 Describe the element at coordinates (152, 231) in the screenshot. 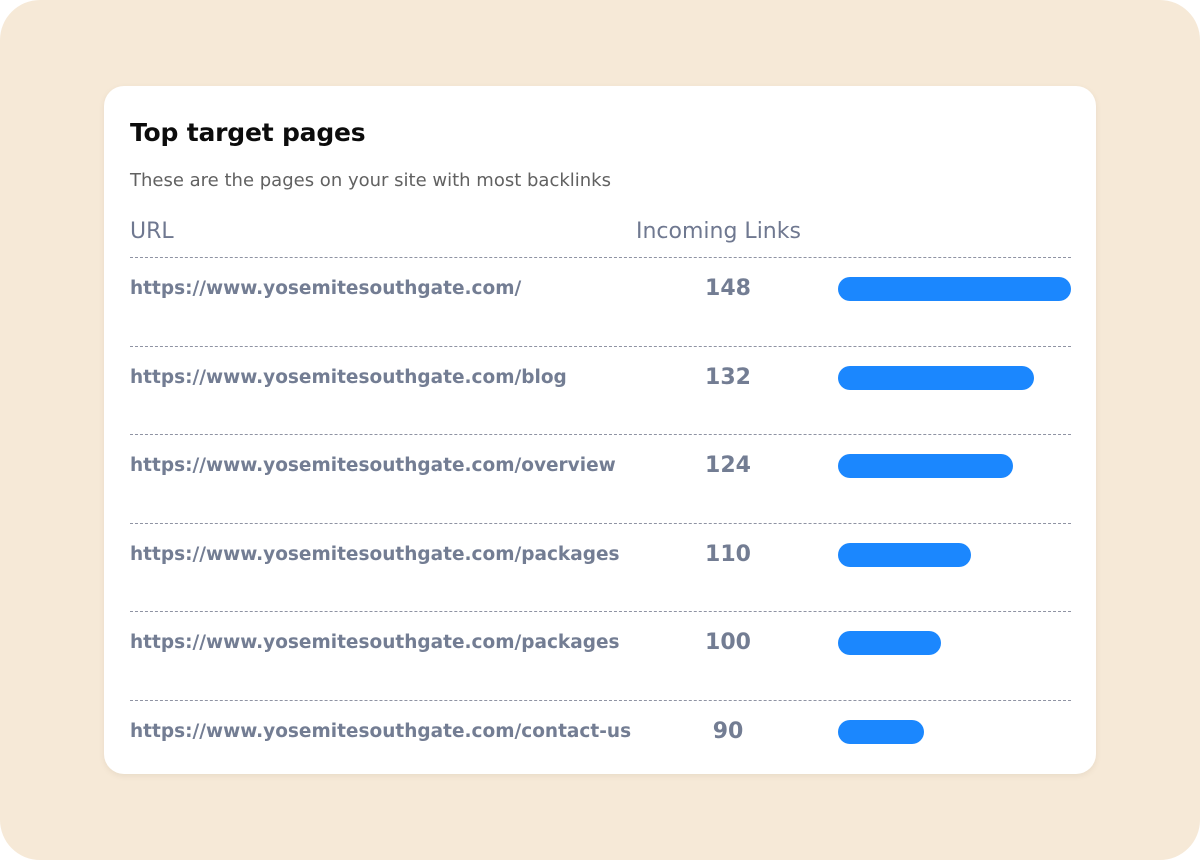

I see `column-header-url: URL` at that location.